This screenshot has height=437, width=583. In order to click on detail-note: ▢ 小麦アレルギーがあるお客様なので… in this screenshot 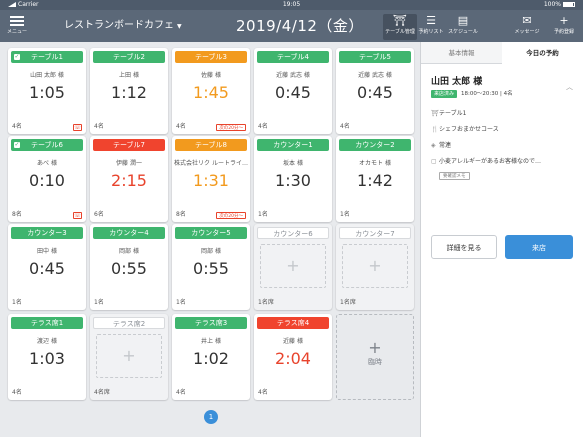, I will do `click(486, 161)`.